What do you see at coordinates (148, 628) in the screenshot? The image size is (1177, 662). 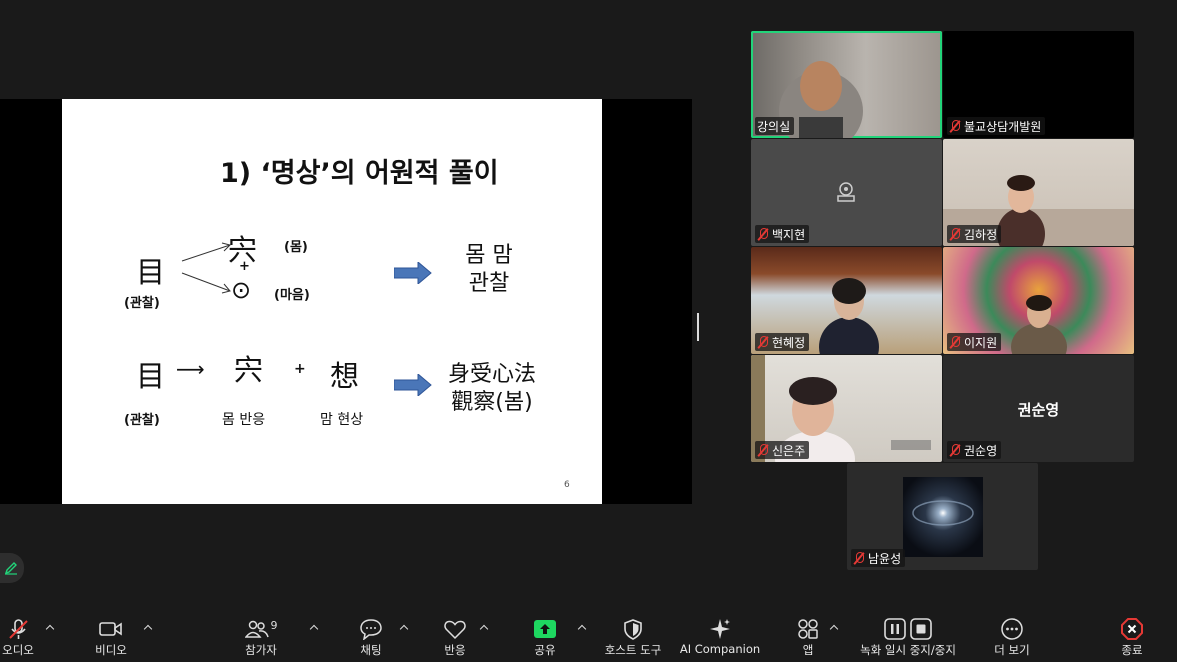 I see `video-options-chevron-icon` at bounding box center [148, 628].